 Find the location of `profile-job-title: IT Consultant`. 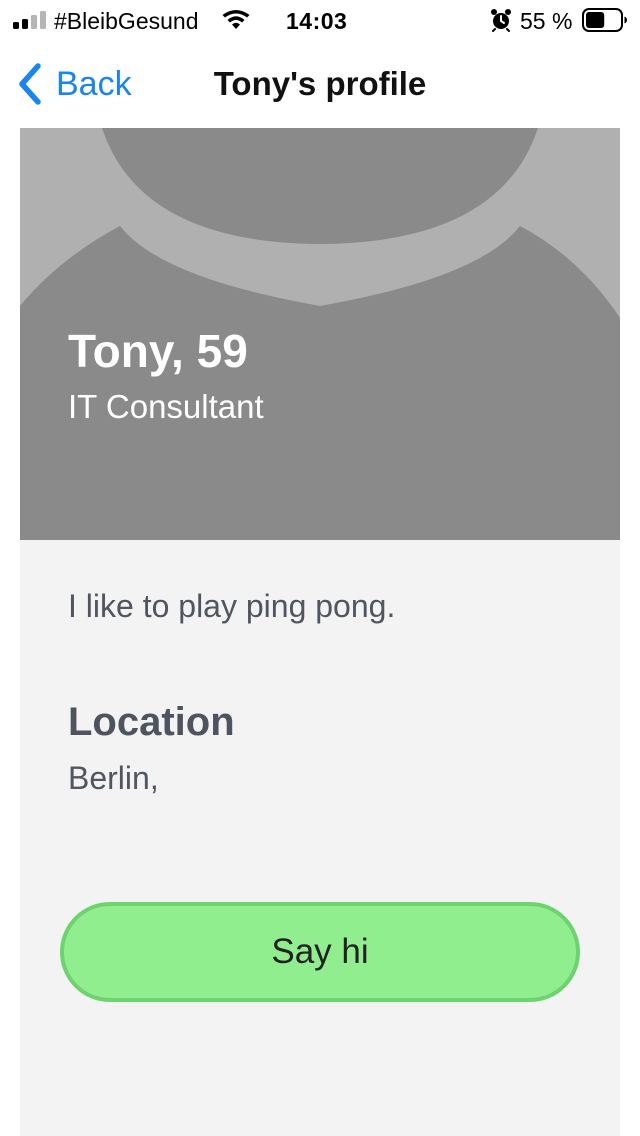

profile-job-title: IT Consultant is located at coordinates (166, 406).